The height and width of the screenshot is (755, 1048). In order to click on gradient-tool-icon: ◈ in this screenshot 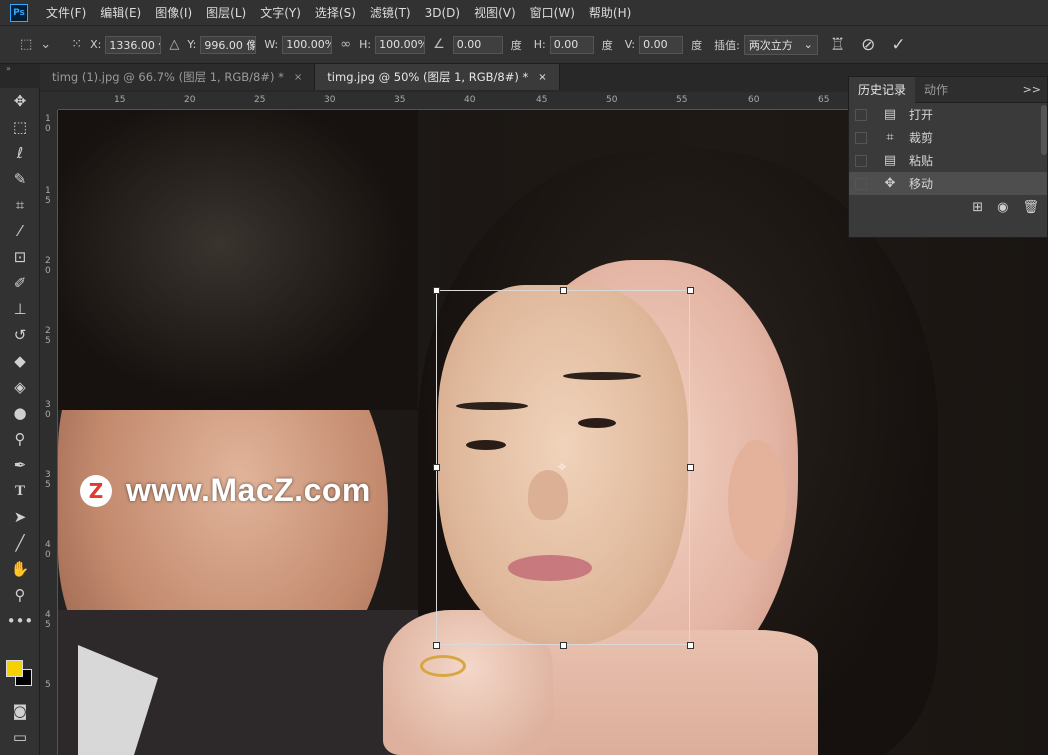, I will do `click(20, 387)`.